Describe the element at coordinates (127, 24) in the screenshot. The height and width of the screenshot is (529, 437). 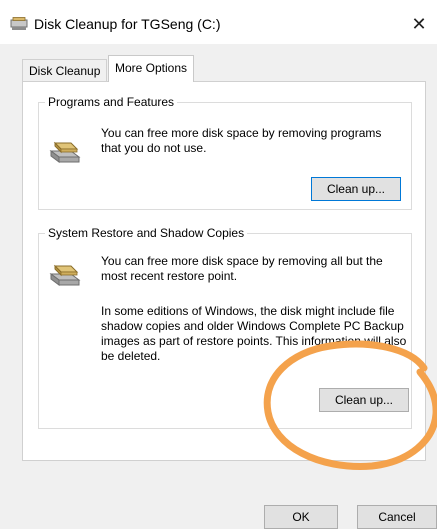
I see `window-title: Disk Cleanup for TGSeng (C:)` at that location.